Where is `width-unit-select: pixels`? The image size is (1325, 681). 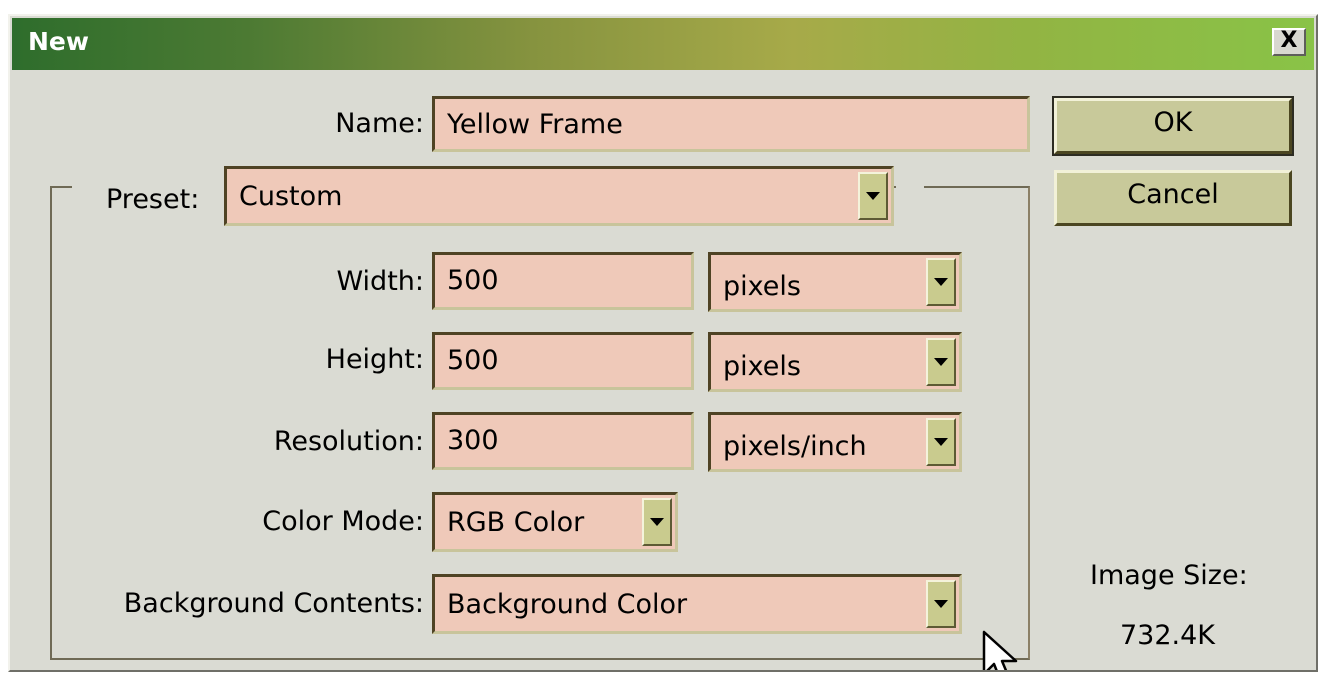
width-unit-select: pixels is located at coordinates (835, 282).